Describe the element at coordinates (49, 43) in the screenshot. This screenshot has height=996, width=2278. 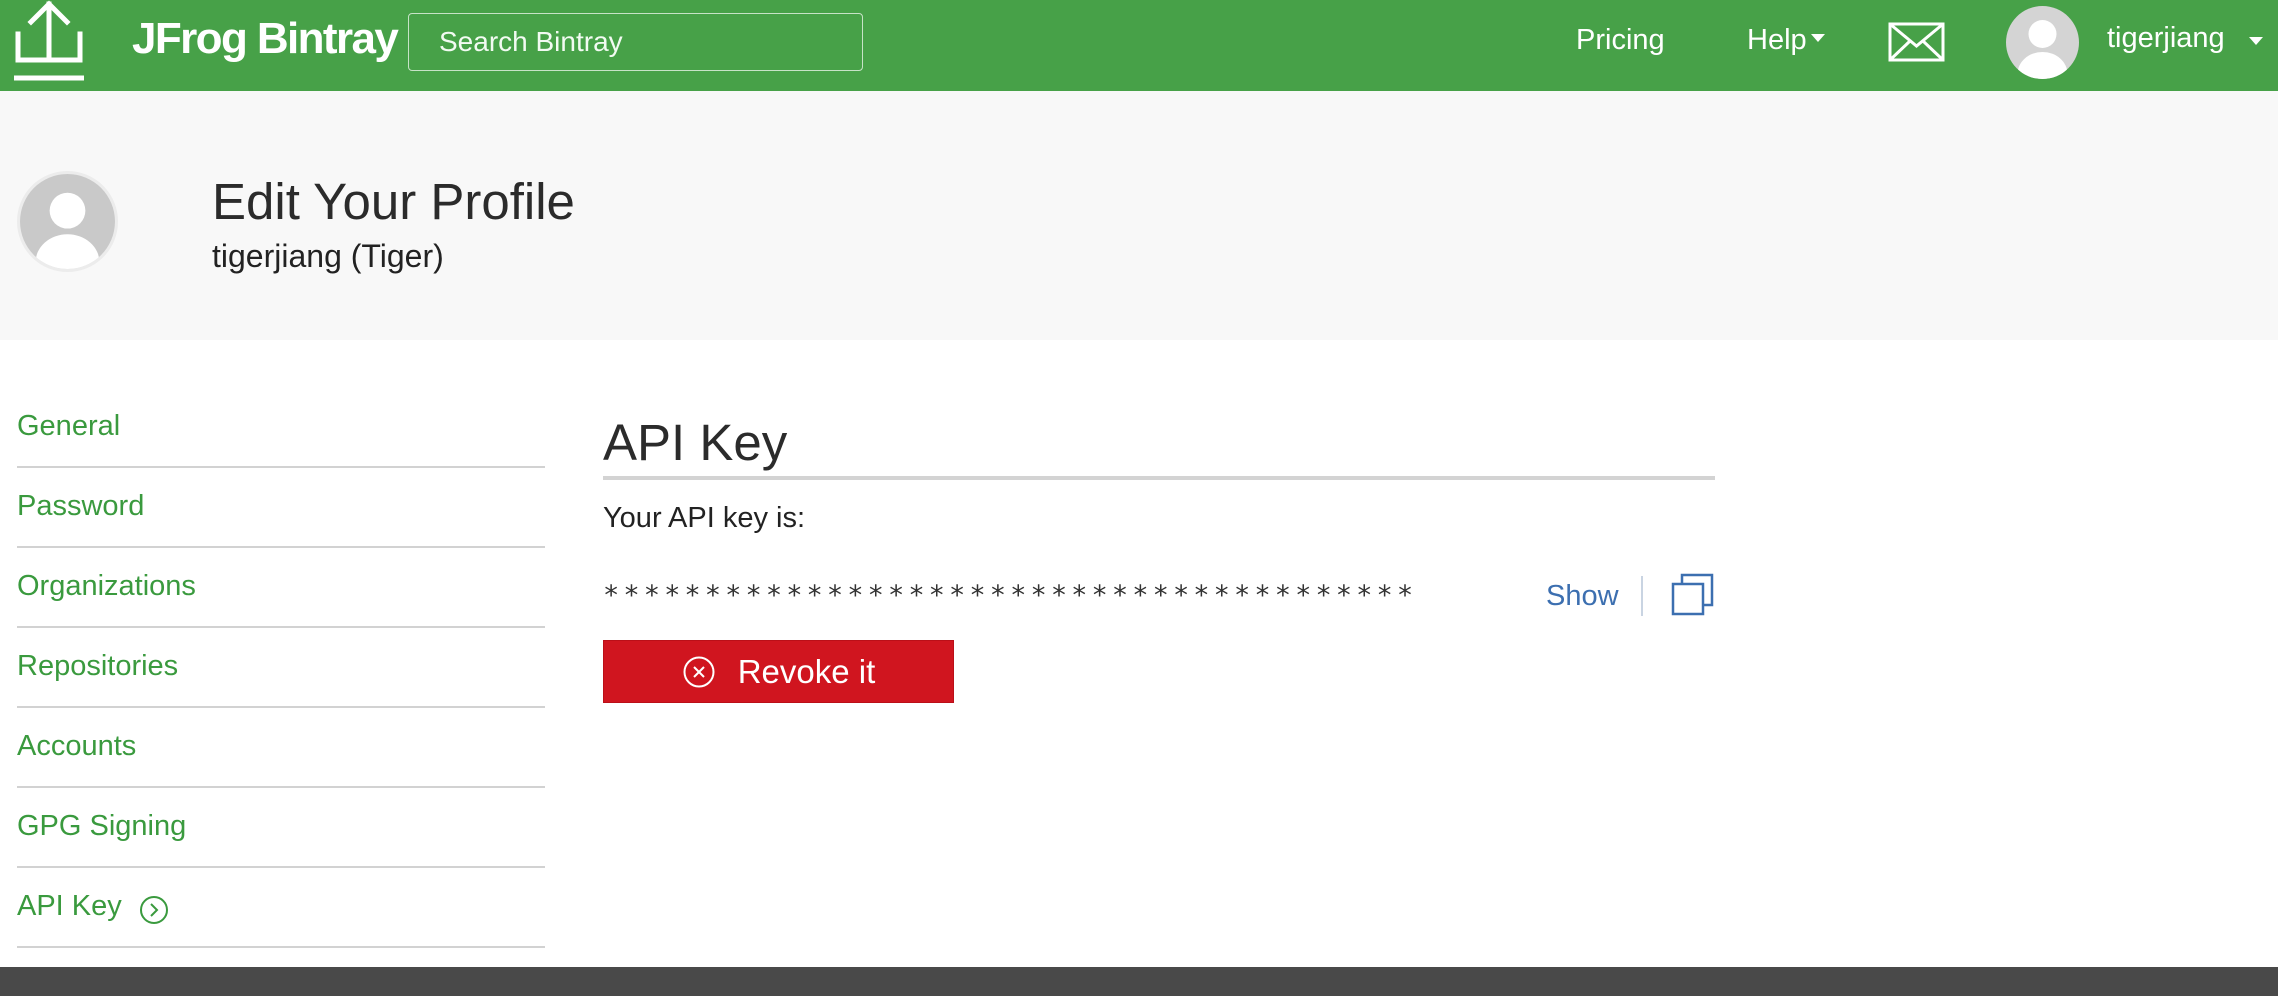
I see `download-arrow-icon` at that location.